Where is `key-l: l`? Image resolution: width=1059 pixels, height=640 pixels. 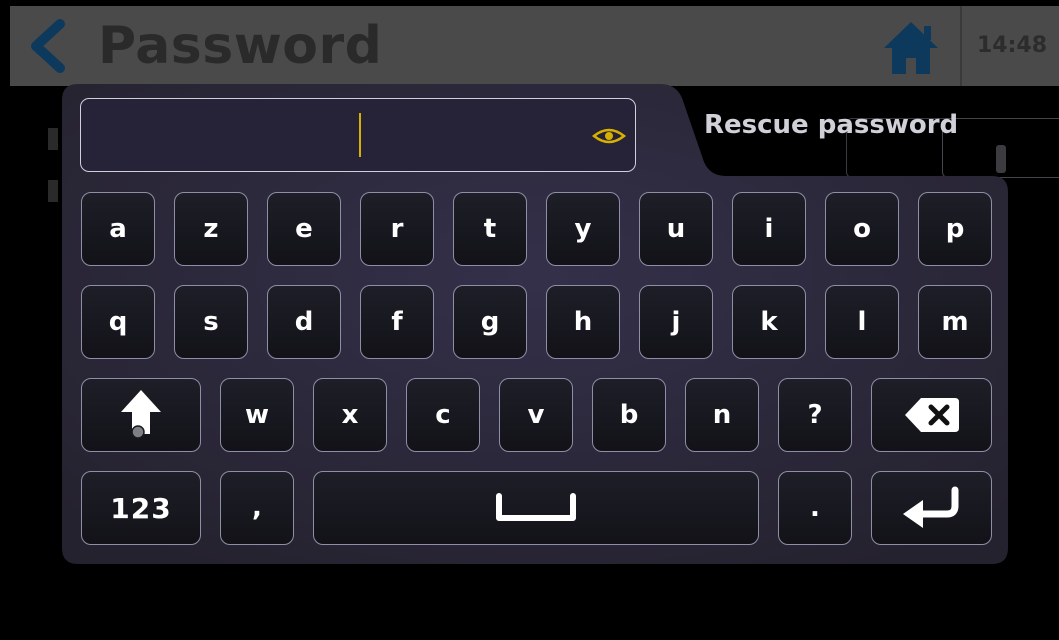 key-l: l is located at coordinates (862, 322).